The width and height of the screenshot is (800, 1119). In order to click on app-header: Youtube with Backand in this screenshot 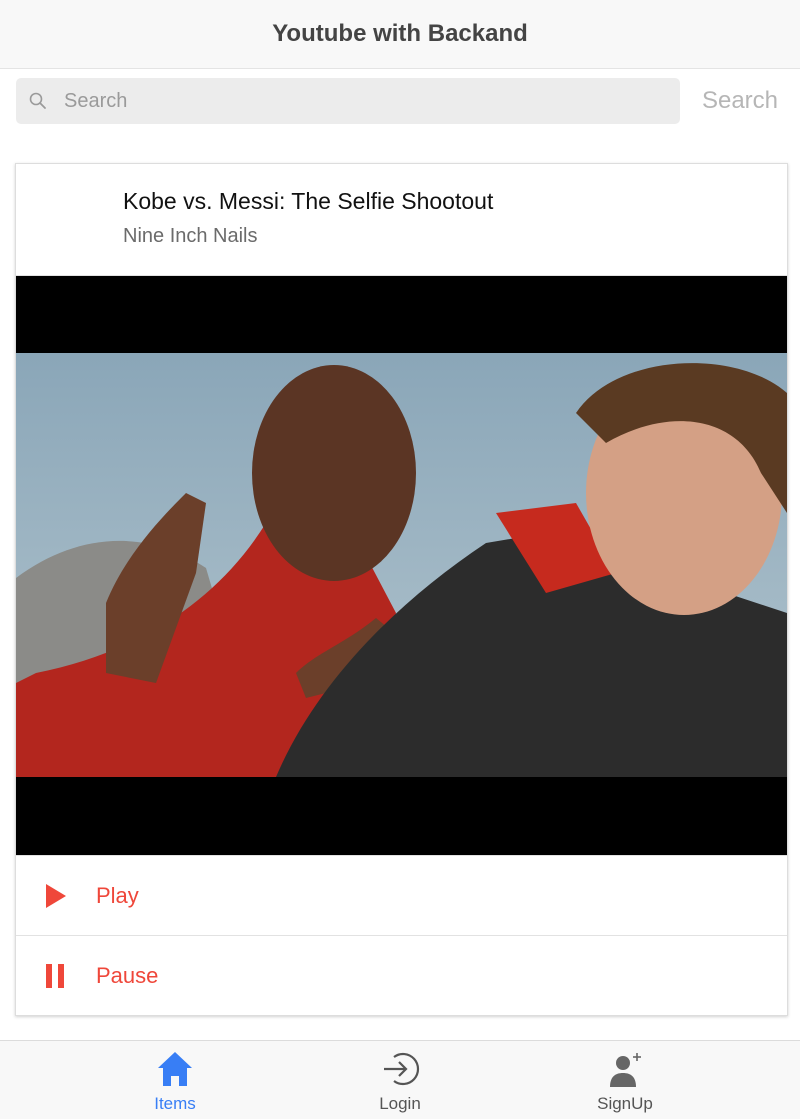, I will do `click(400, 34)`.